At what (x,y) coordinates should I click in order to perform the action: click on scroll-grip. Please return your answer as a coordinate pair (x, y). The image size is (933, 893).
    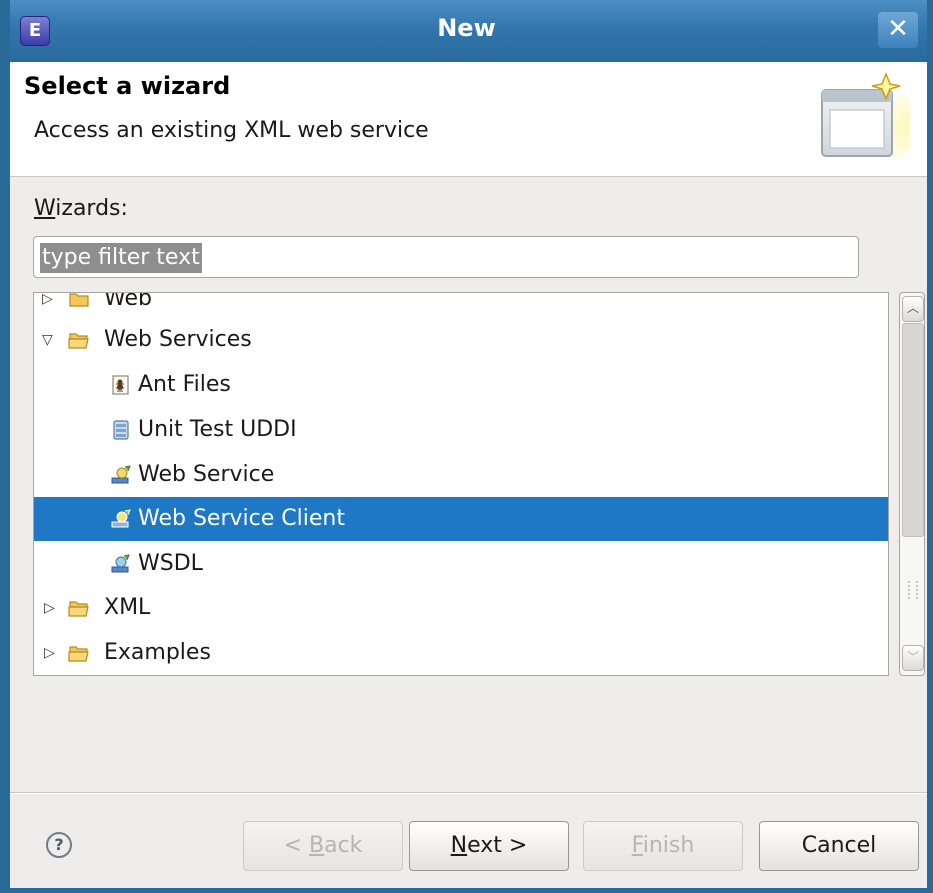
    Looking at the image, I should click on (913, 590).